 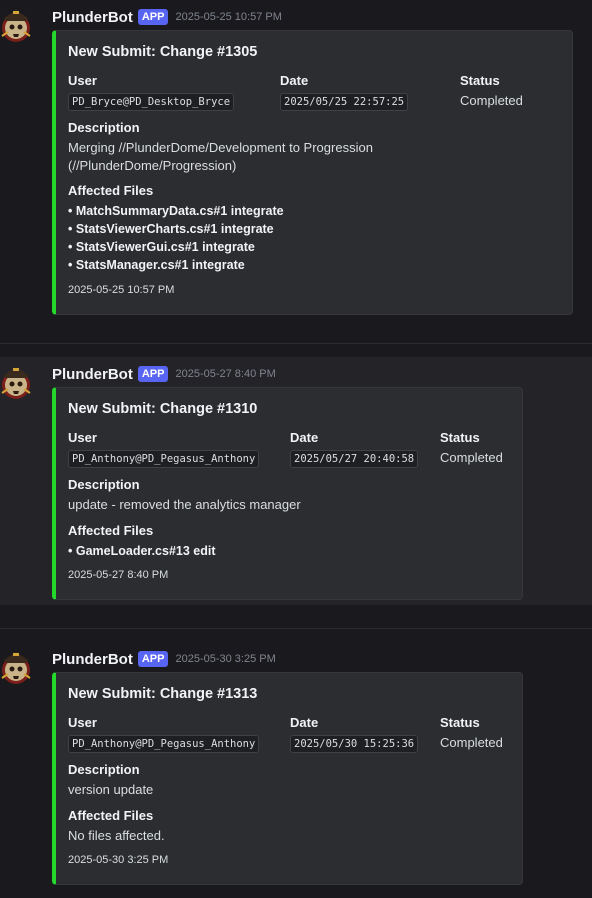 What do you see at coordinates (116, 835) in the screenshot?
I see `no-files-text: No files affected.` at bounding box center [116, 835].